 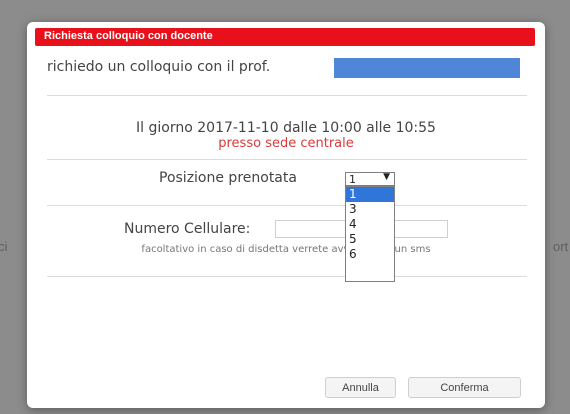 What do you see at coordinates (352, 179) in the screenshot?
I see `position-select-value: 1` at bounding box center [352, 179].